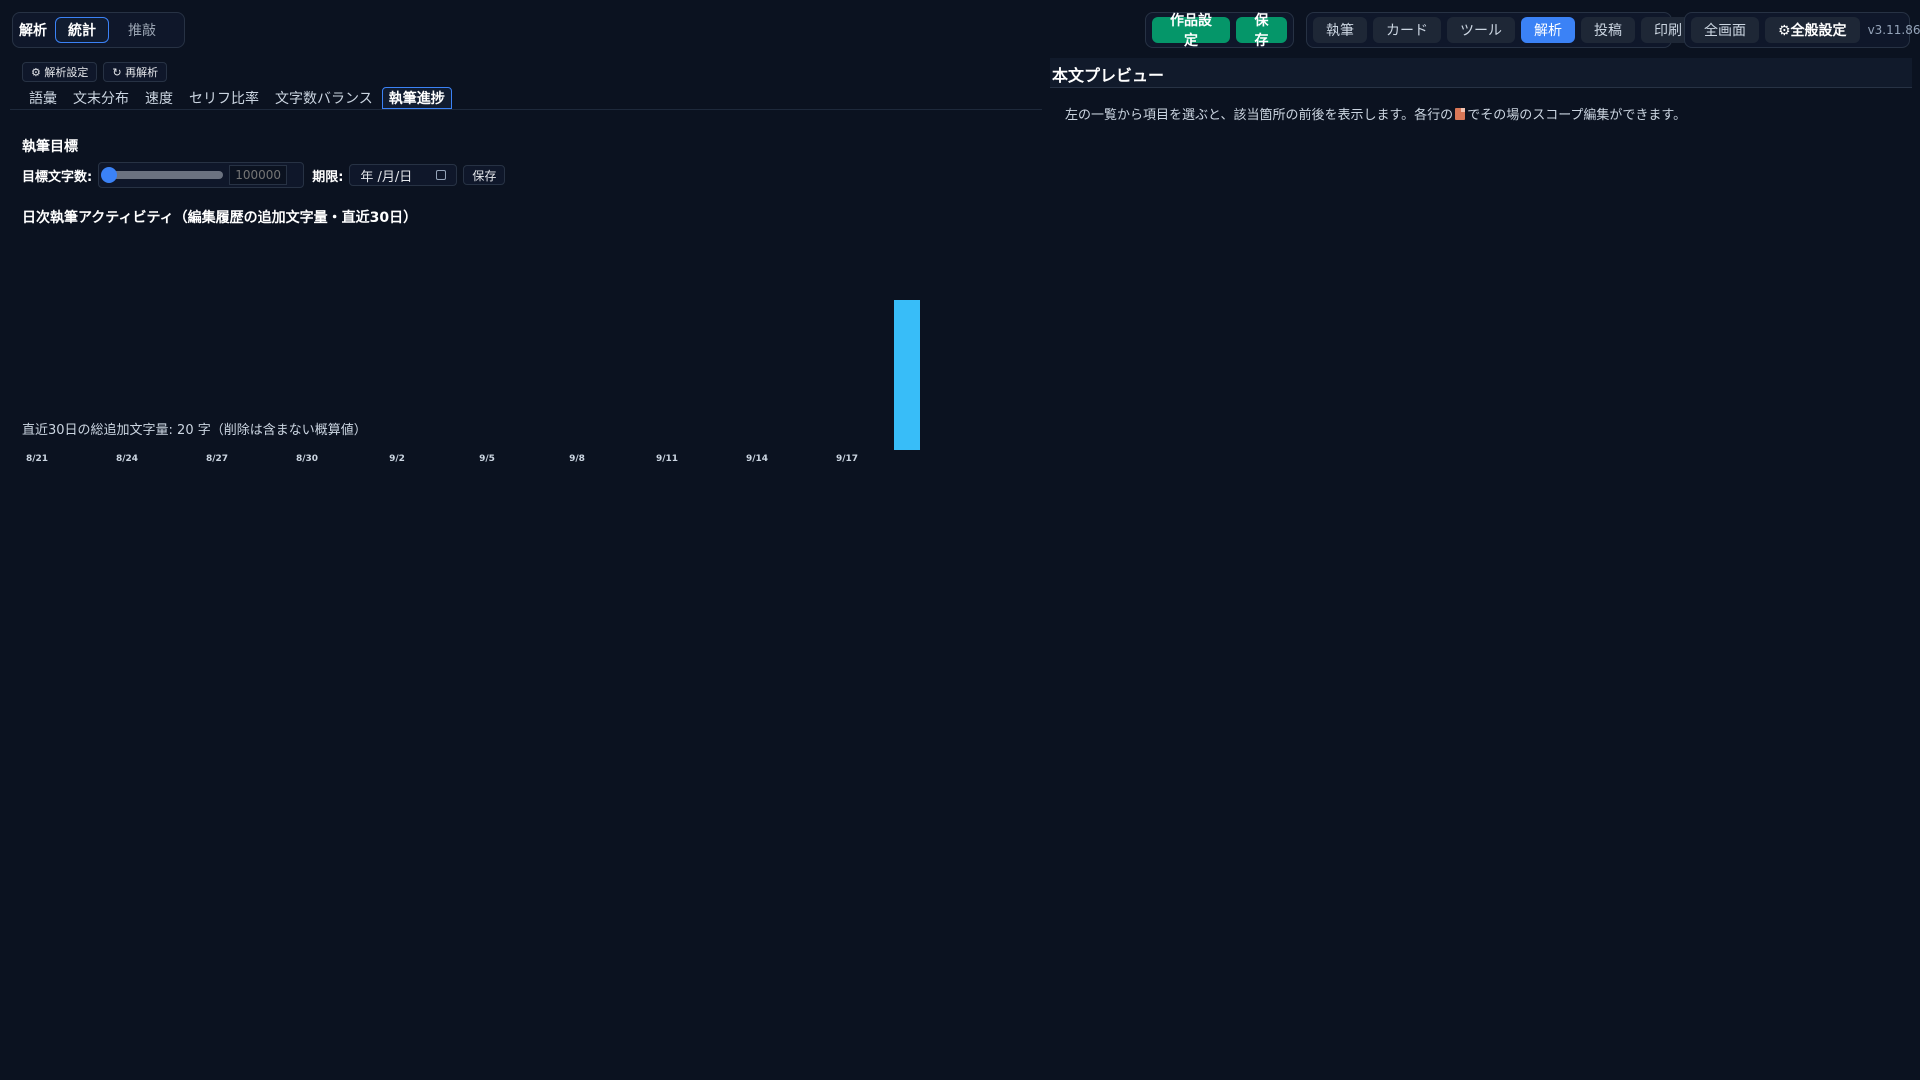  Describe the element at coordinates (577, 459) in the screenshot. I see `x-tick-label: 9/8` at that location.